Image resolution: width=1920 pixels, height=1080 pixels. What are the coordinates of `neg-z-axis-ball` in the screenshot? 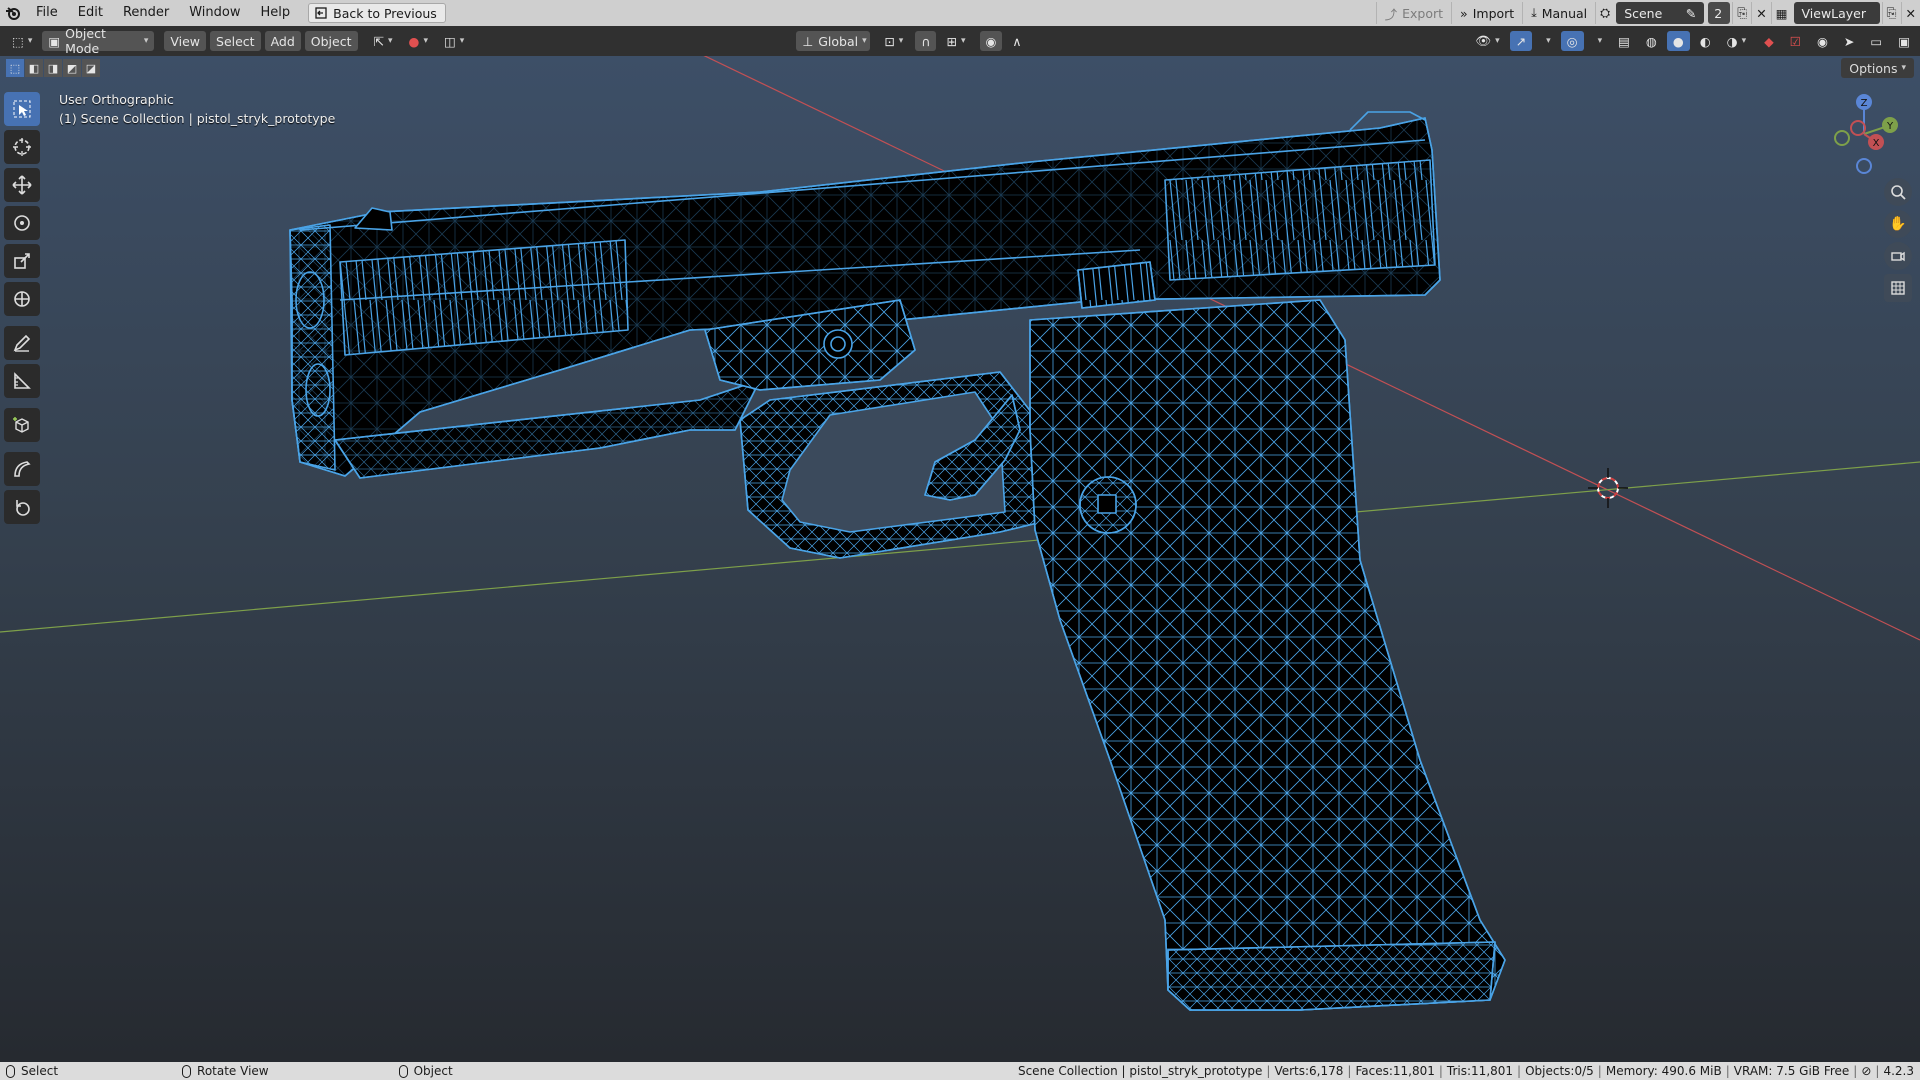 It's located at (1864, 166).